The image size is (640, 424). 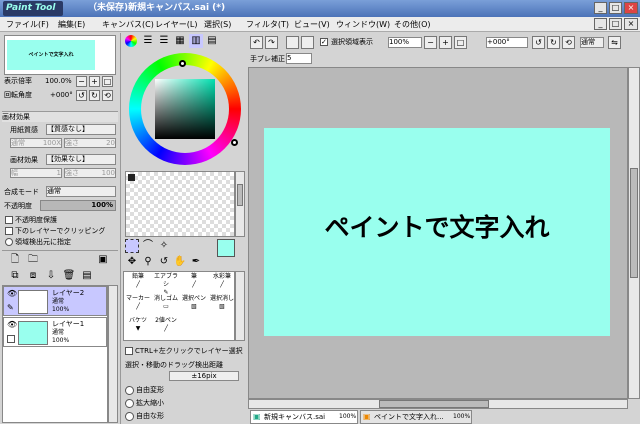 I want to click on zoom-in-button: +, so click(x=94, y=81).